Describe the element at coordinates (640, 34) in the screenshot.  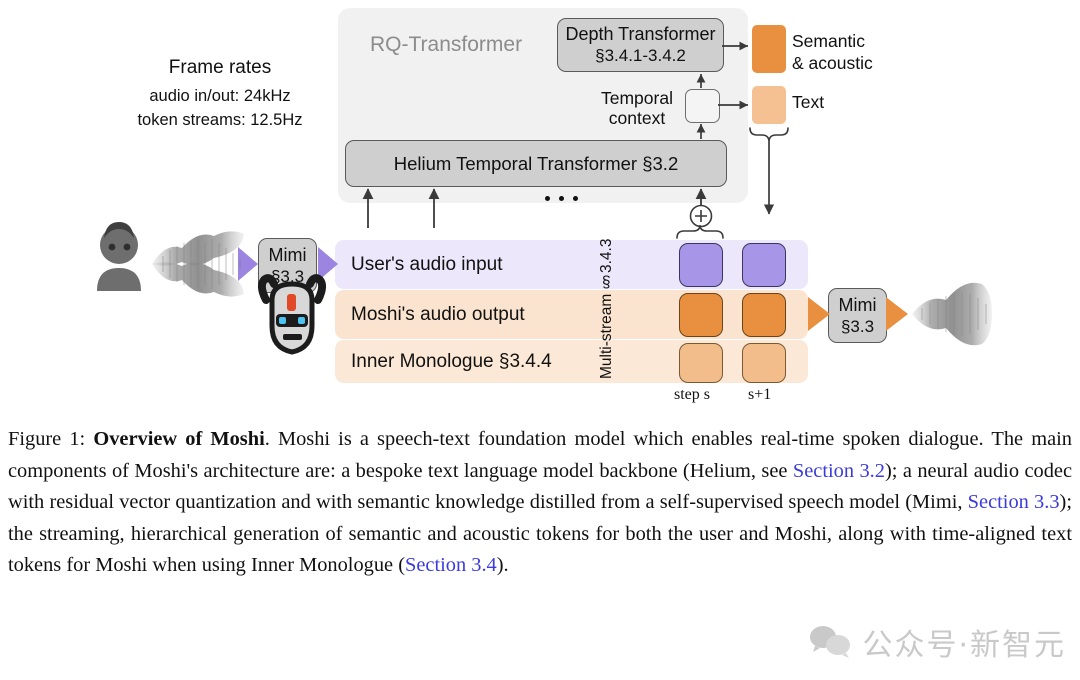
I see `depth-transformer-title: Depth Transformer` at that location.